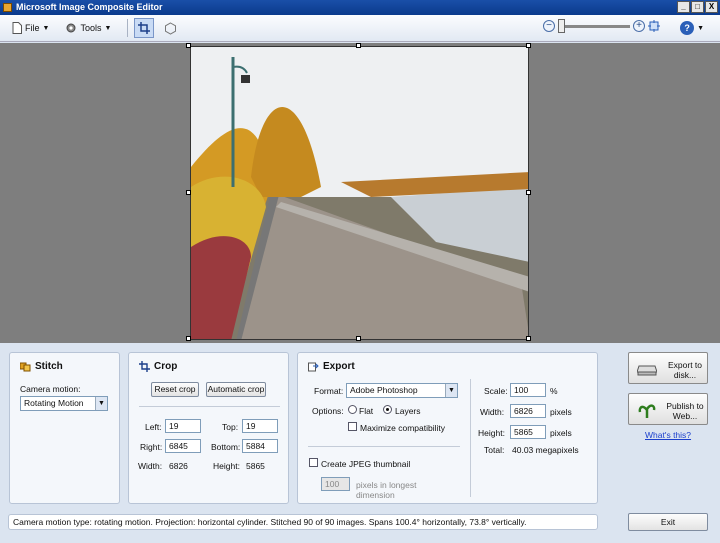  Describe the element at coordinates (491, 433) in the screenshot. I see `export-height-label: Height:` at that location.